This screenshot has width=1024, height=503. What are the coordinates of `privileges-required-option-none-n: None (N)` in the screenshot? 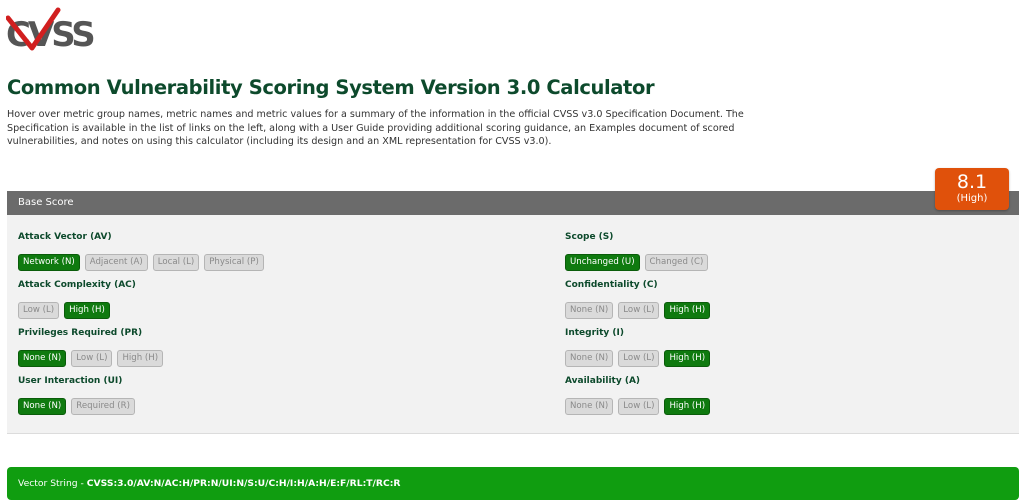 It's located at (42, 358).